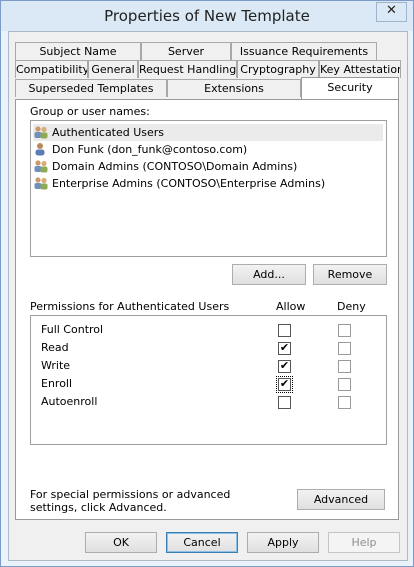 This screenshot has height=567, width=414. Describe the element at coordinates (284, 384) in the screenshot. I see `allow-checkbox-enroll: ✔` at that location.